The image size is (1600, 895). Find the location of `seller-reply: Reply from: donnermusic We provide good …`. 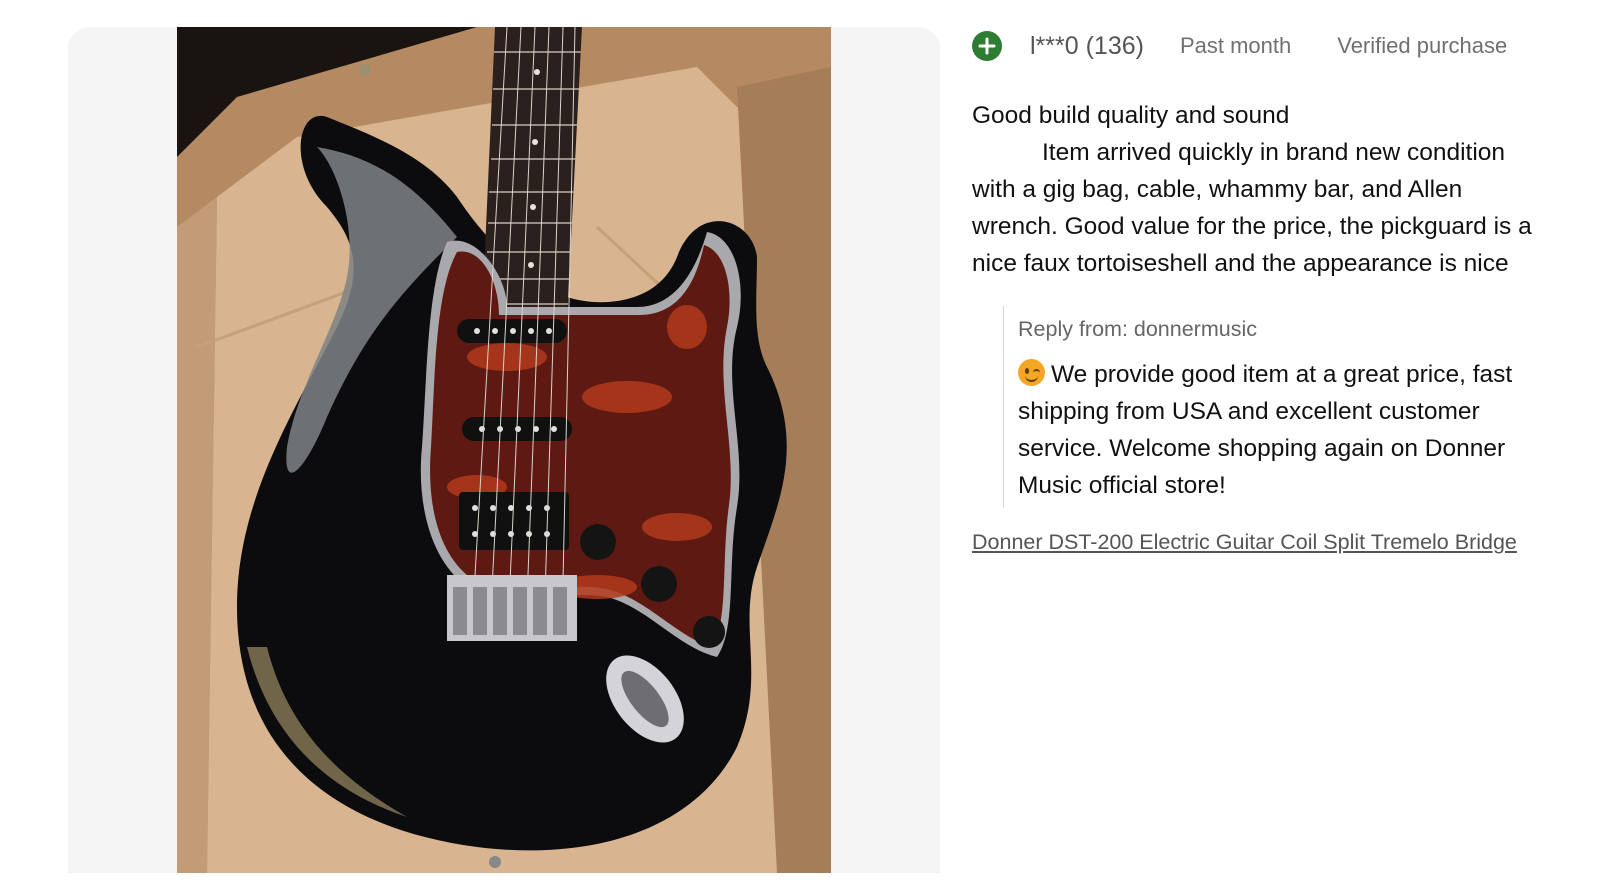

seller-reply: Reply from: donnermusic We provide good … is located at coordinates (1280, 407).